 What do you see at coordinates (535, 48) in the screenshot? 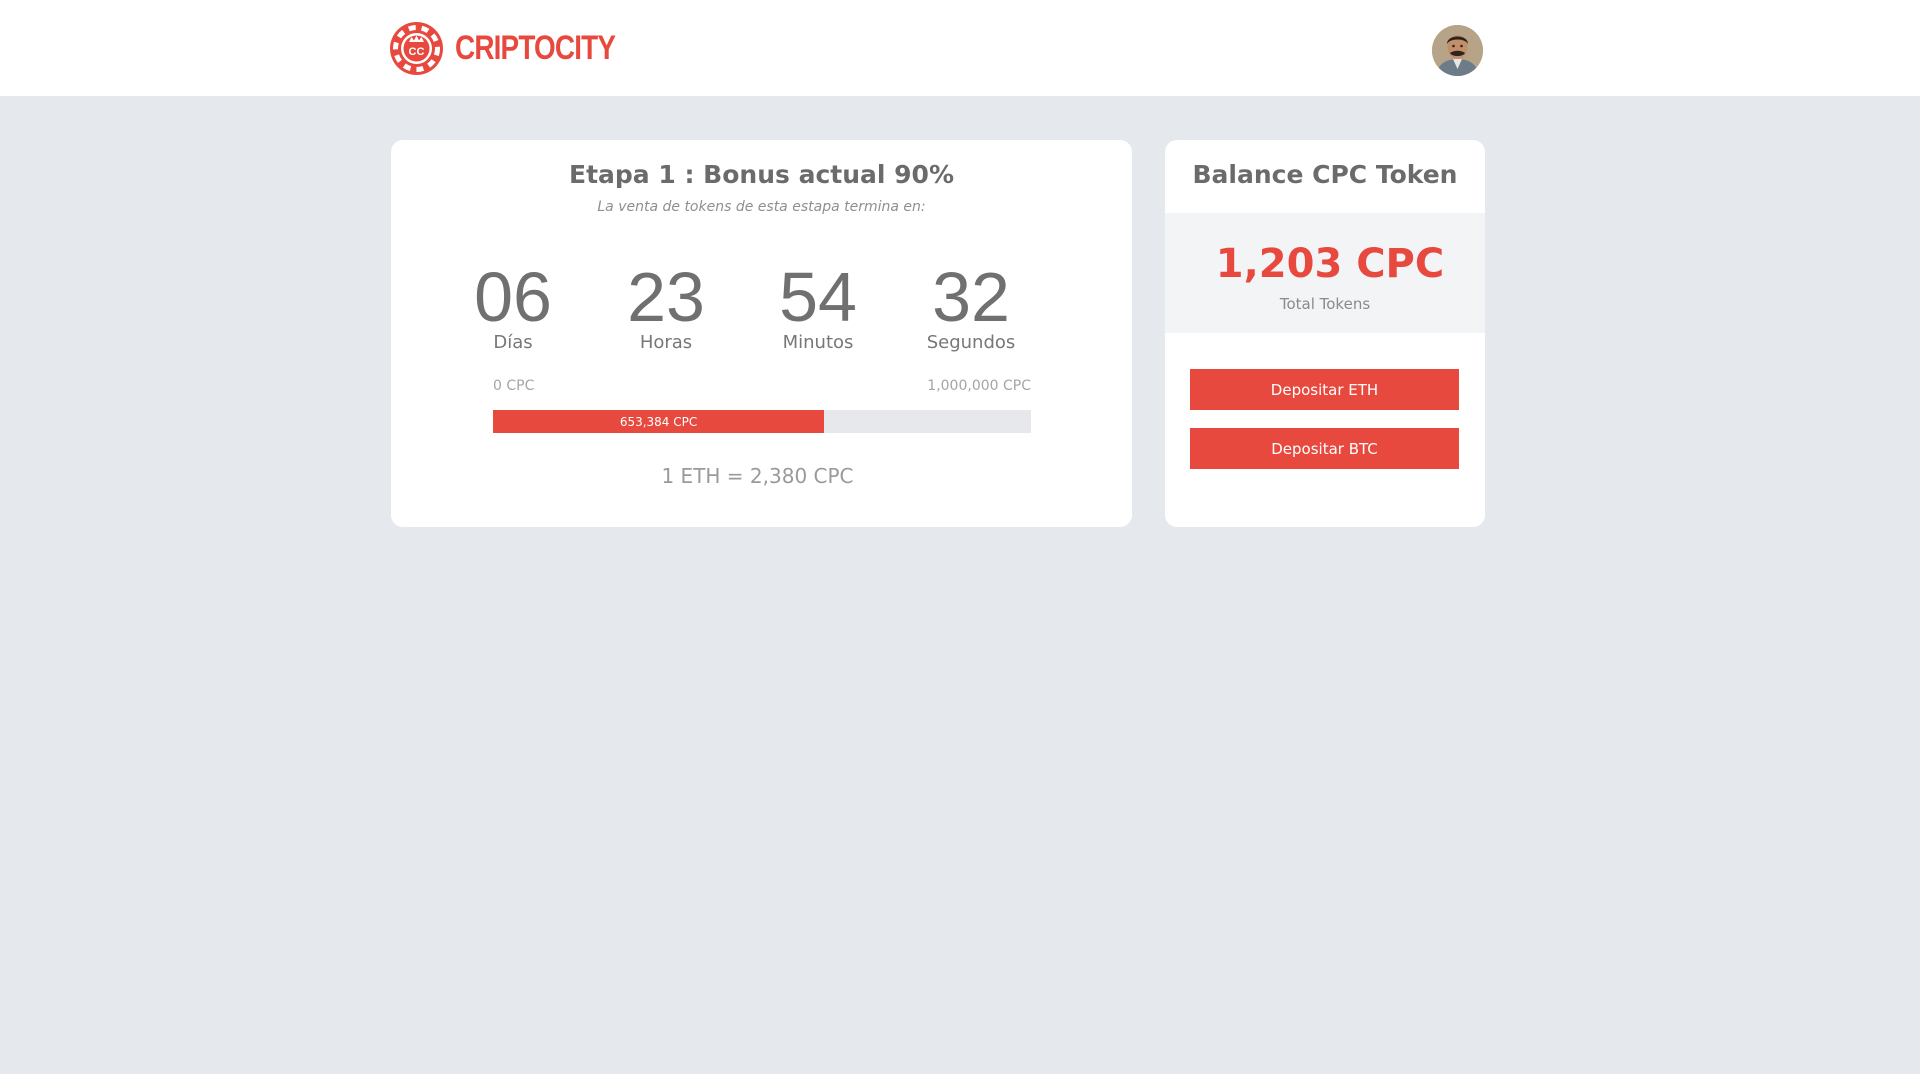
I see `brand-name: CRIPTOCITY` at bounding box center [535, 48].